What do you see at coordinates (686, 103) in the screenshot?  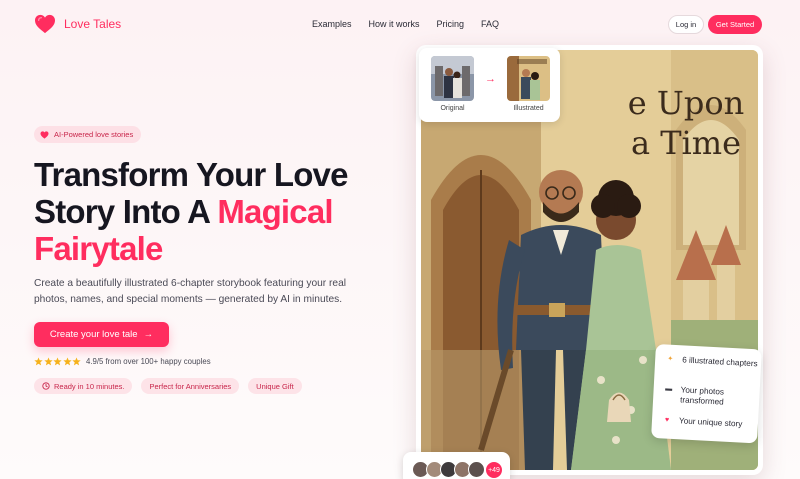 I see `book-title-line1: e Upon` at bounding box center [686, 103].